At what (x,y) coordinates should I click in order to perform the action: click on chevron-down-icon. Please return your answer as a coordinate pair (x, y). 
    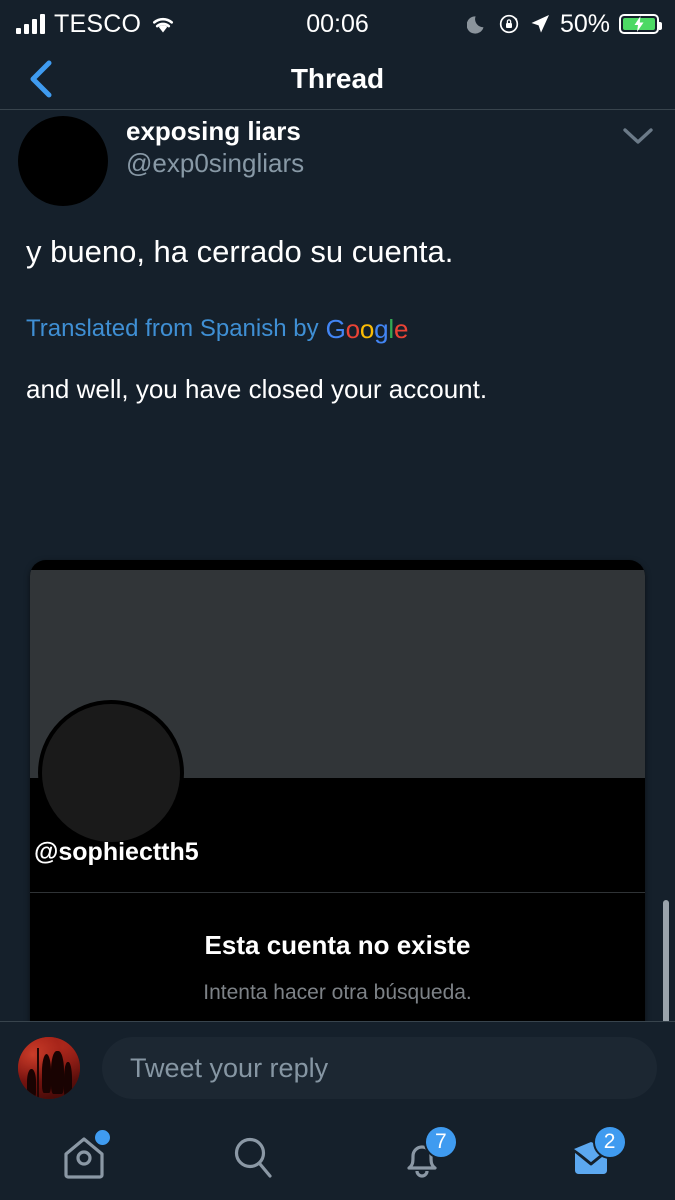
    Looking at the image, I should click on (638, 136).